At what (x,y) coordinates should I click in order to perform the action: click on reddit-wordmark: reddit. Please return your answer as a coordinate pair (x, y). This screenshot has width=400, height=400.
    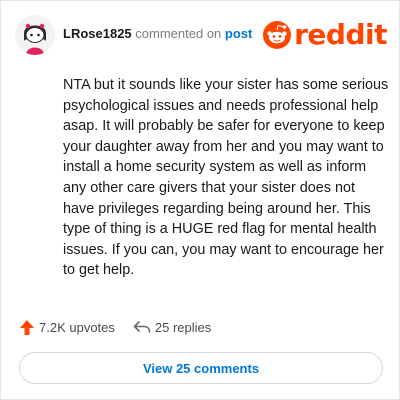
    Looking at the image, I should click on (340, 34).